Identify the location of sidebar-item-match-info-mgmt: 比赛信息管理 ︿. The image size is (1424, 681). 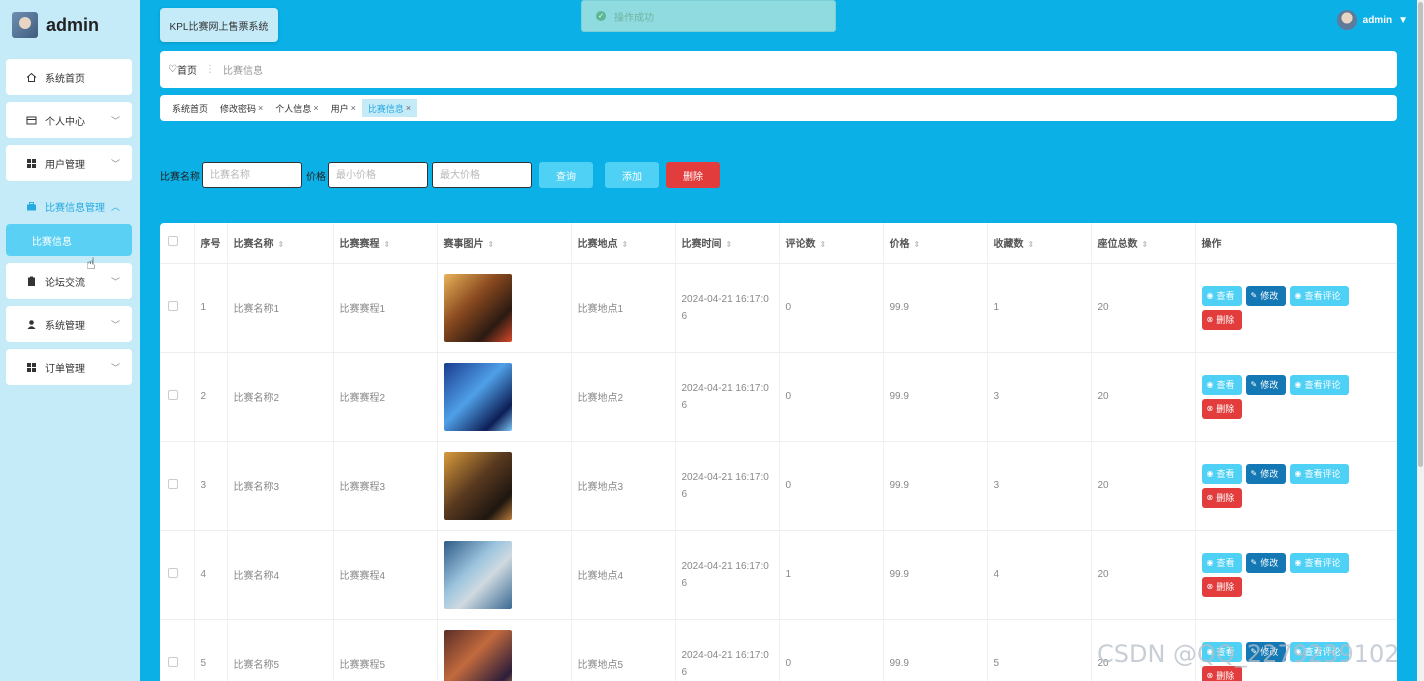
(69, 206).